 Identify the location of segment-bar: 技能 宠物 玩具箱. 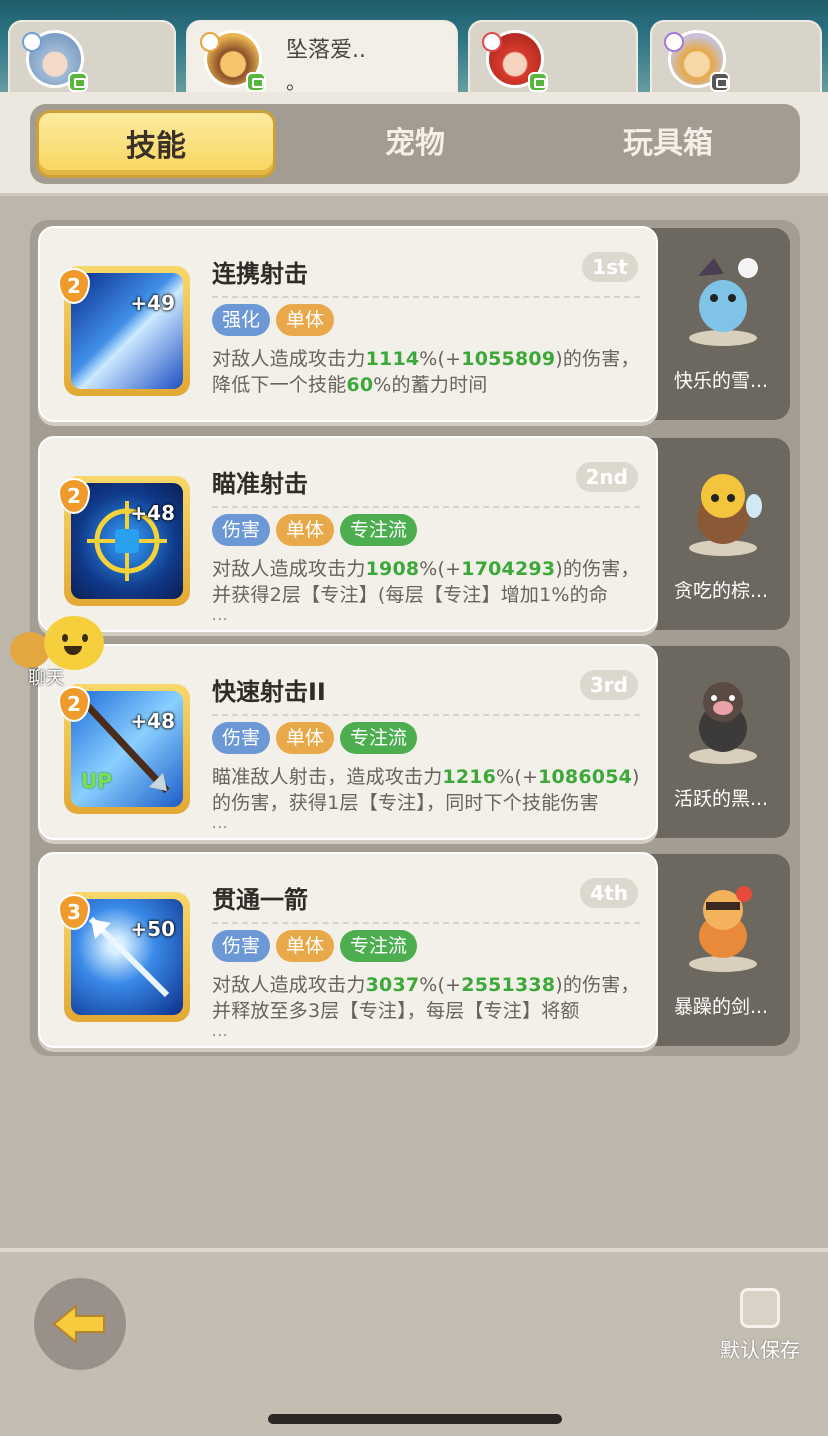
(414, 144).